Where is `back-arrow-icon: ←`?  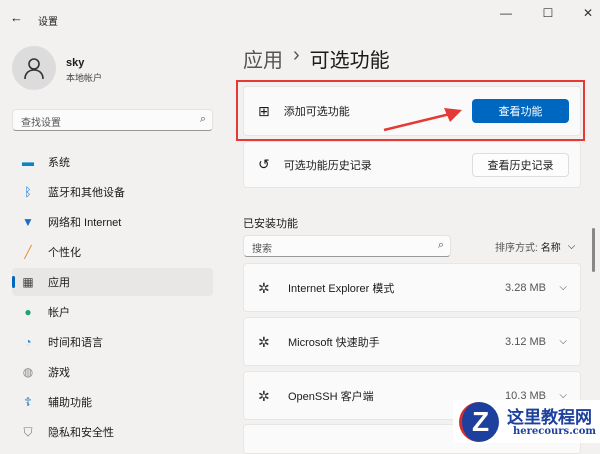 back-arrow-icon: ← is located at coordinates (16, 17).